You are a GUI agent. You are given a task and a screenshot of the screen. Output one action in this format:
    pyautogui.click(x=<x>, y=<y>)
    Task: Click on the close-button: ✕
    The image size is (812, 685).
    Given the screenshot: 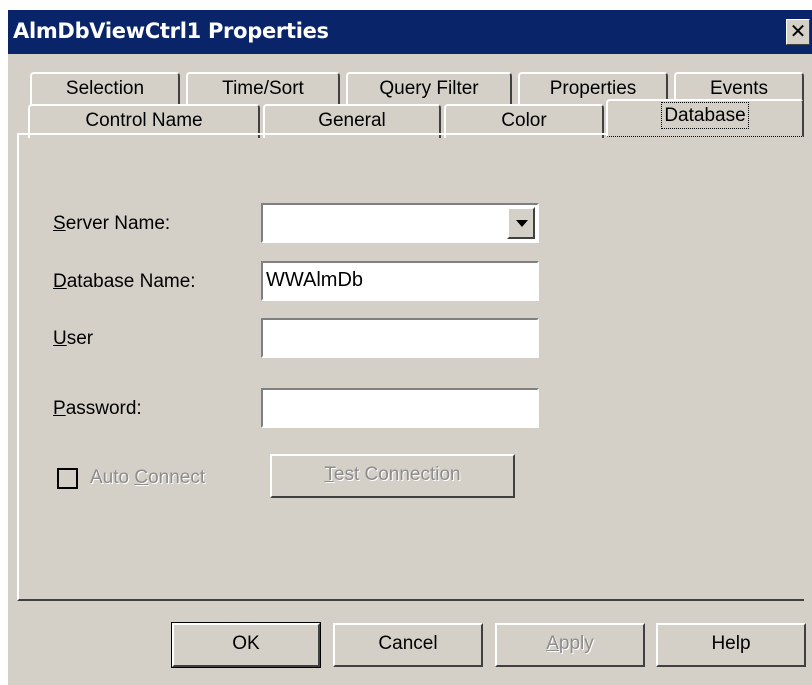 What is the action you would take?
    pyautogui.click(x=798, y=32)
    